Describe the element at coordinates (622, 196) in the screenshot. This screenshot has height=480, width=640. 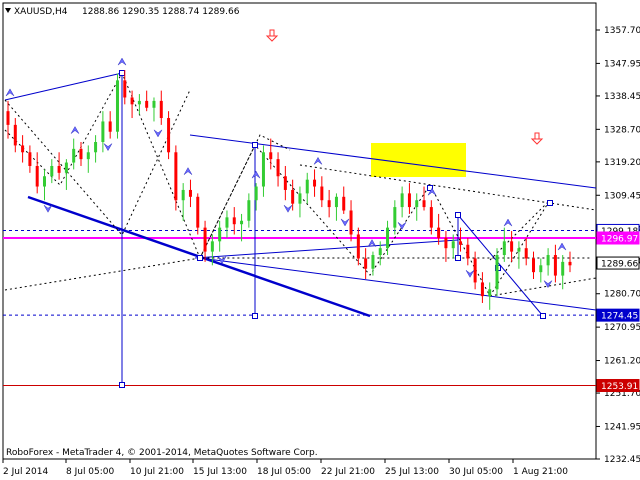
I see `y-tick-label: 1309.45` at that location.